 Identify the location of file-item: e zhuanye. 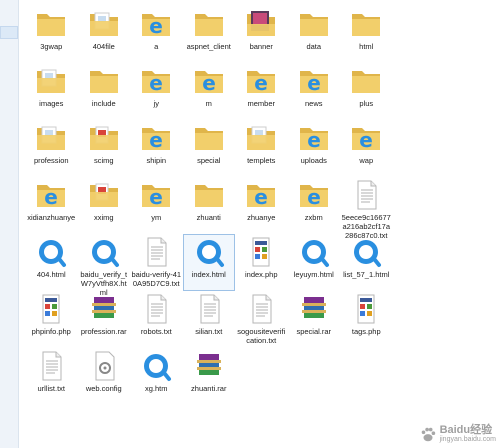
(261, 205).